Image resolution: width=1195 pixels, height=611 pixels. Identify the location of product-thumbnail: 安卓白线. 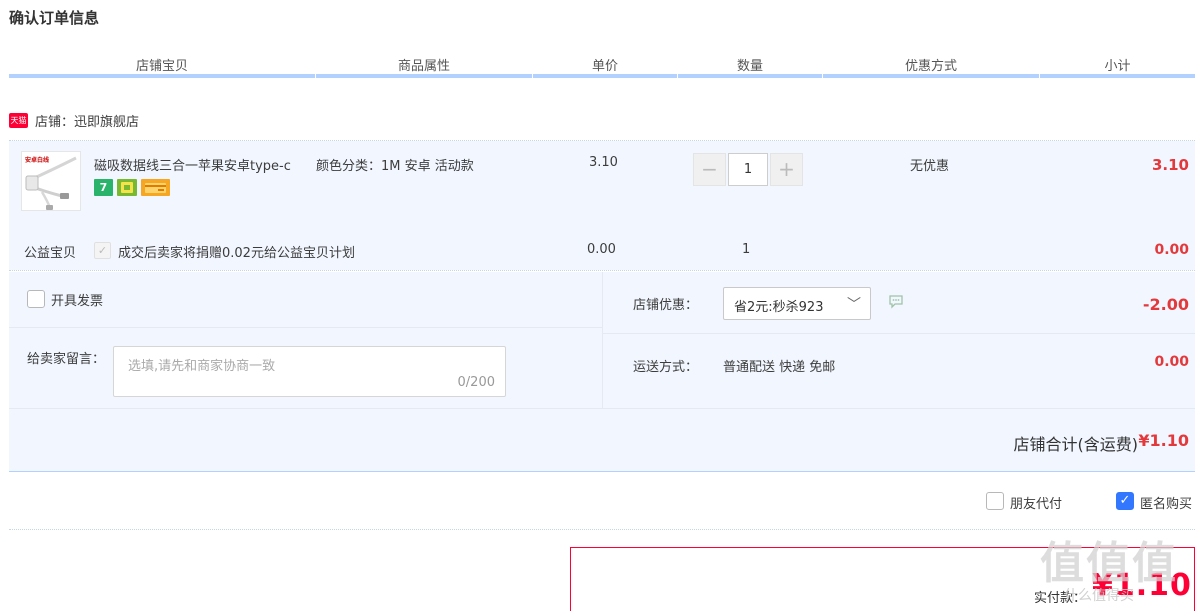
(51, 181).